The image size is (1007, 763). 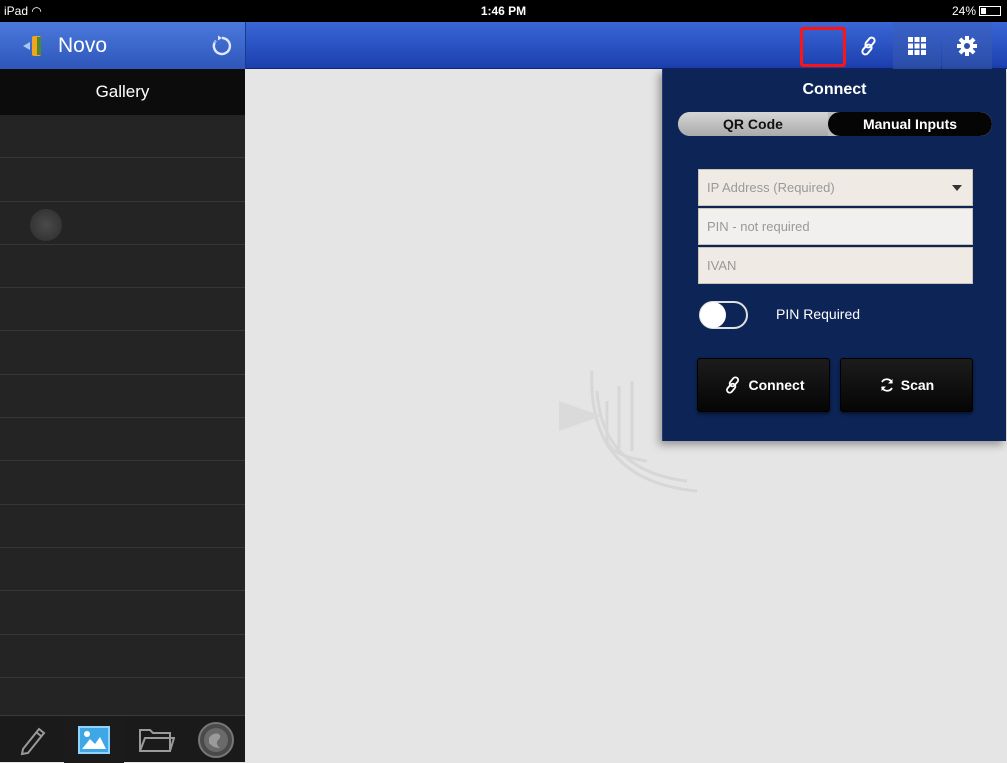 I want to click on grid-icon, so click(x=917, y=45).